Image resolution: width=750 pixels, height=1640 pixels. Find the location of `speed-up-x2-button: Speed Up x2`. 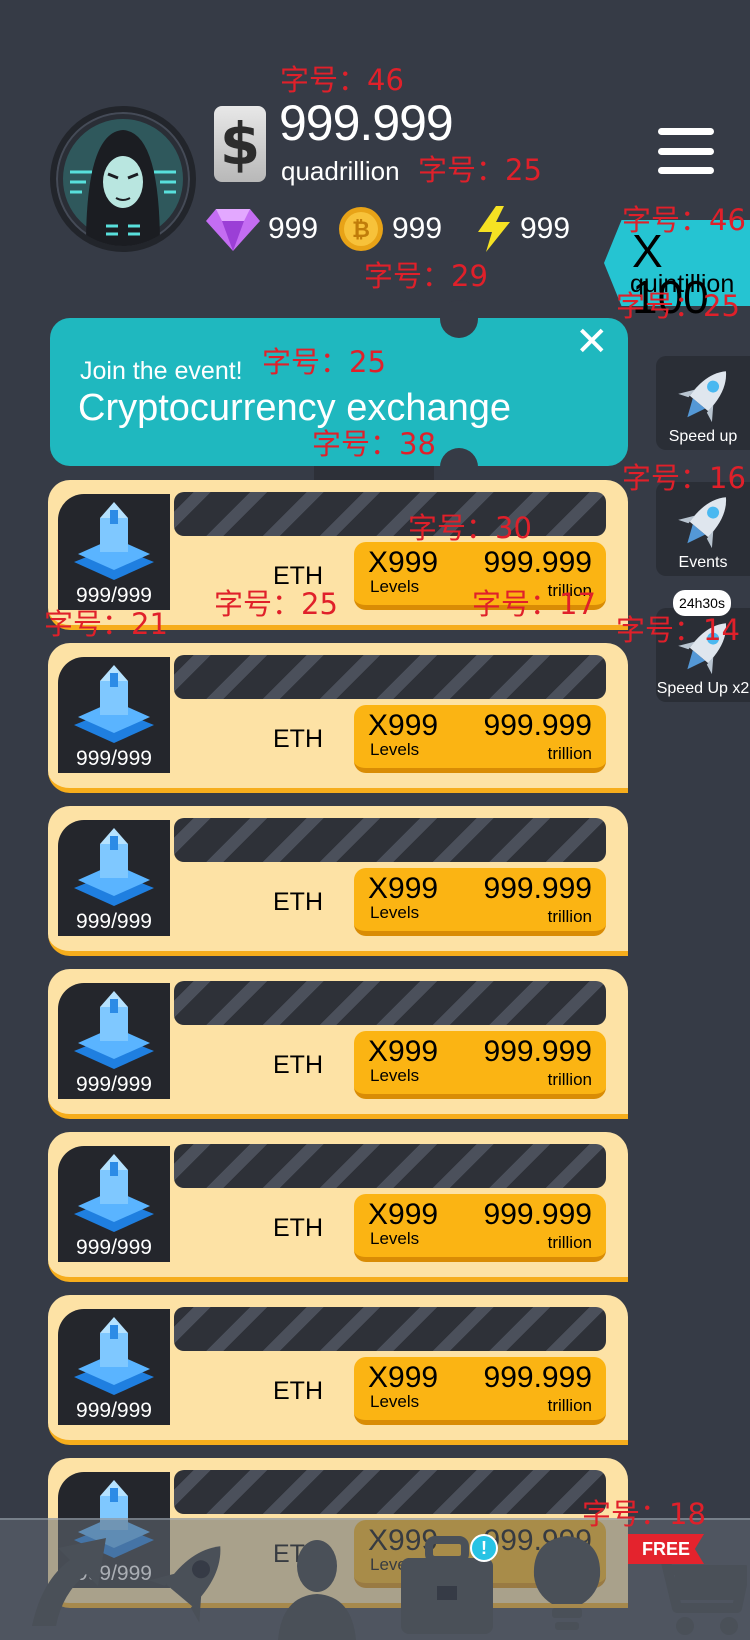

speed-up-x2-button: Speed Up x2 is located at coordinates (703, 655).